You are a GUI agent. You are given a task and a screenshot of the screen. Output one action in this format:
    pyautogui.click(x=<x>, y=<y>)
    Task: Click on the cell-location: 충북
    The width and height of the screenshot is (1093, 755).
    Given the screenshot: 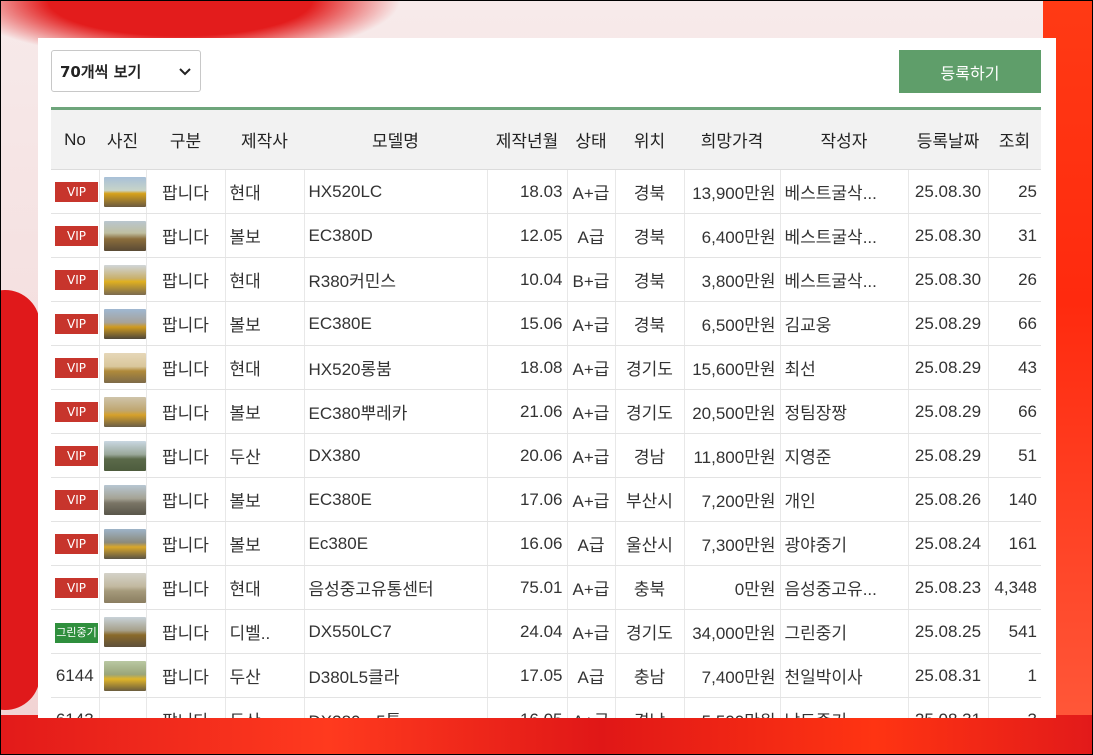 What is the action you would take?
    pyautogui.click(x=650, y=587)
    